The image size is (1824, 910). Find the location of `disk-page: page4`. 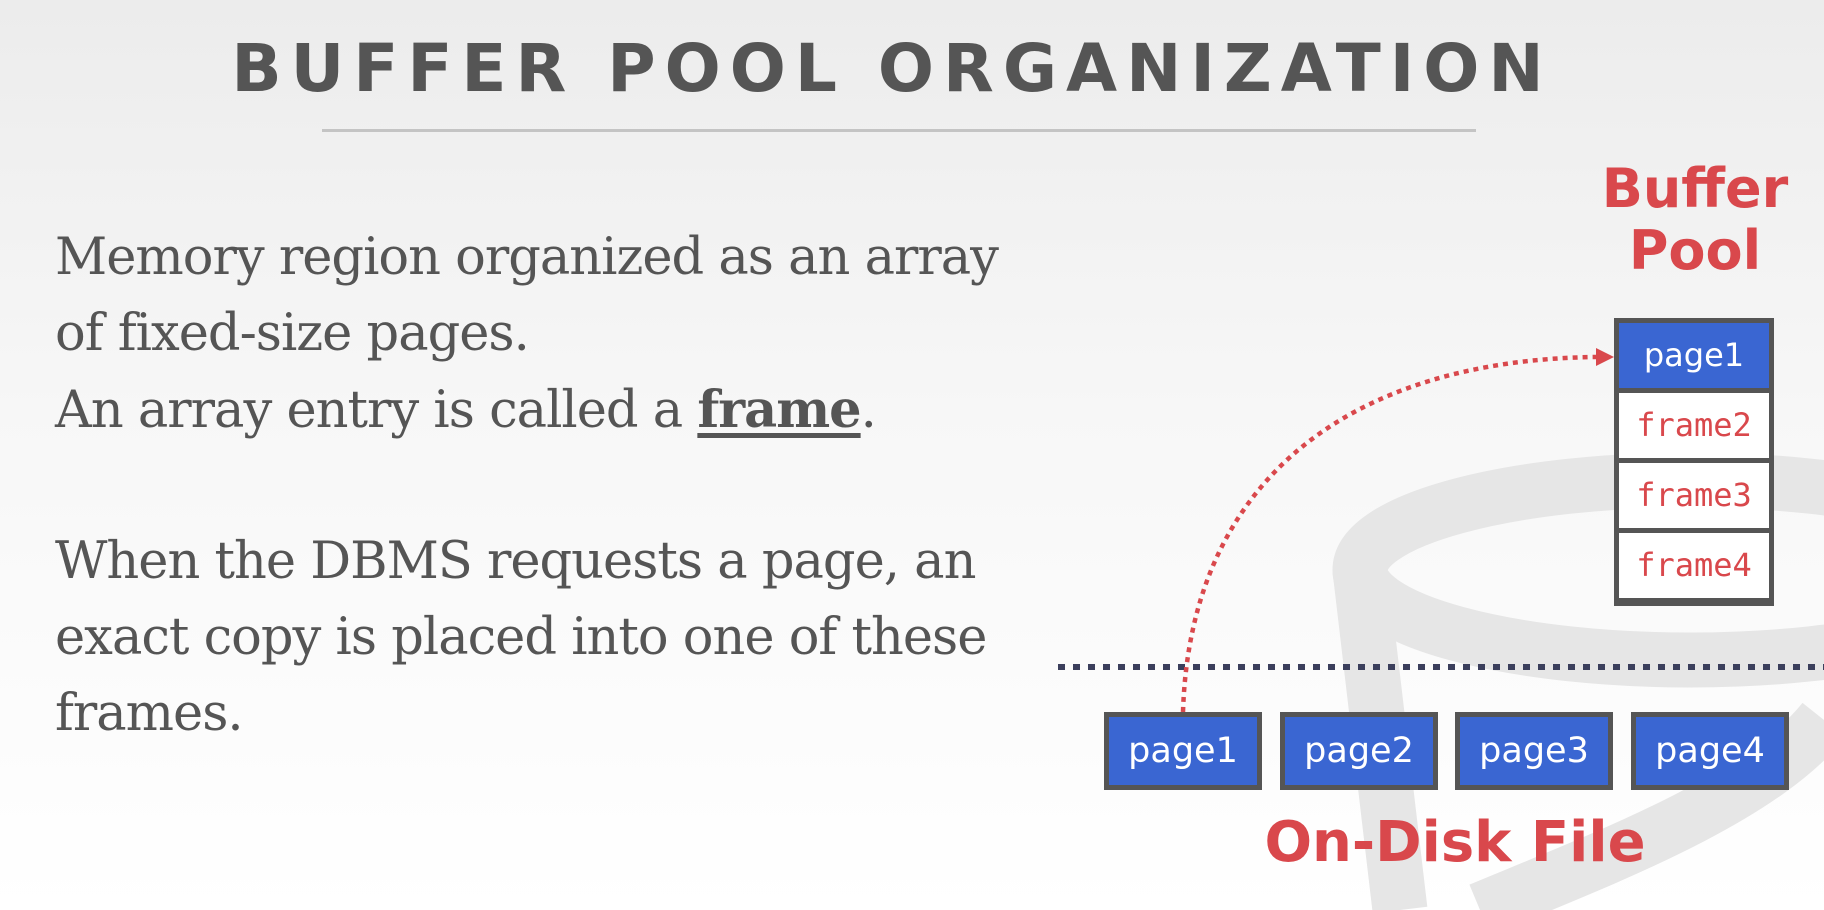

disk-page: page4 is located at coordinates (1710, 751).